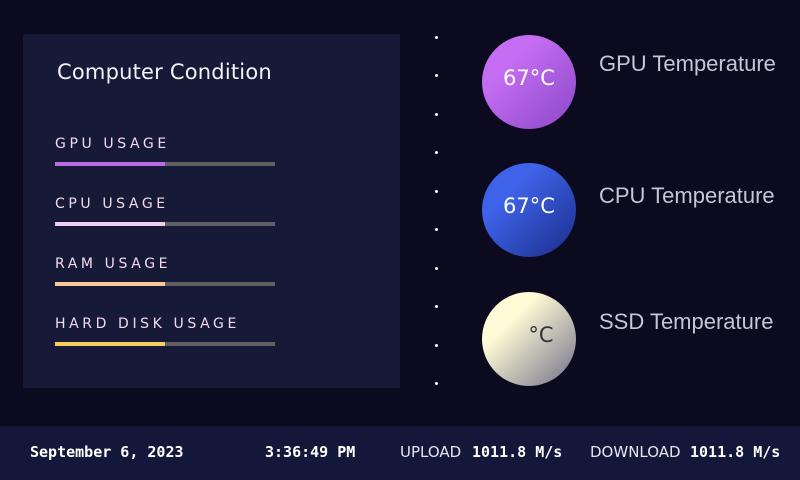  What do you see at coordinates (632, 340) in the screenshot?
I see `ssd-temperature-row: °C SSD Temperature` at bounding box center [632, 340].